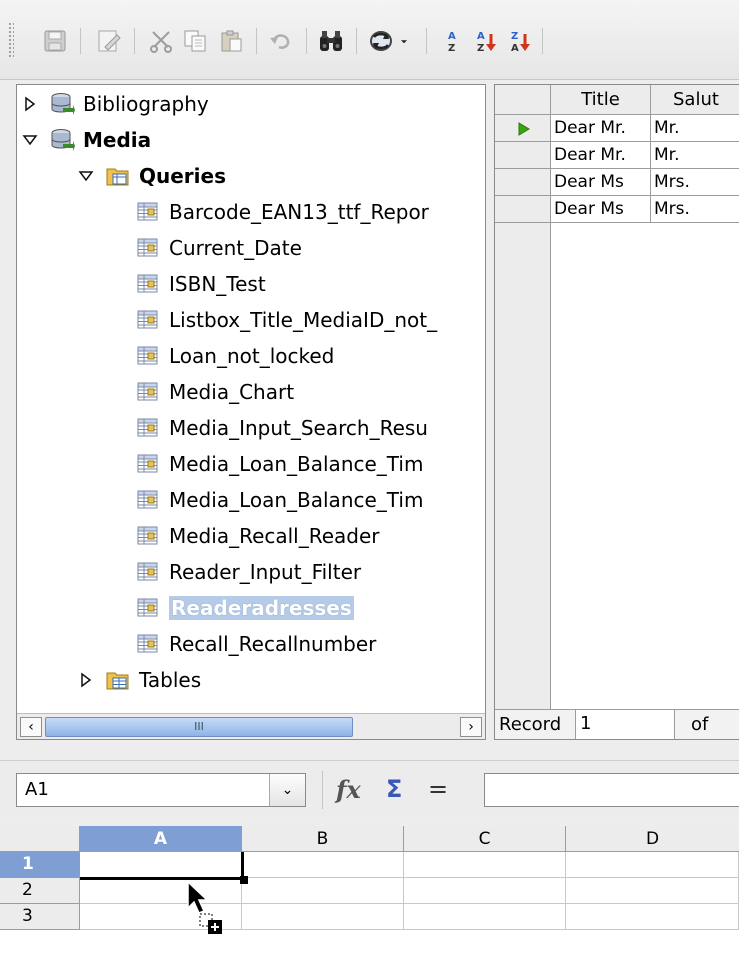 This screenshot has width=739, height=964. What do you see at coordinates (199, 727) in the screenshot?
I see `scroll-thumb: III` at bounding box center [199, 727].